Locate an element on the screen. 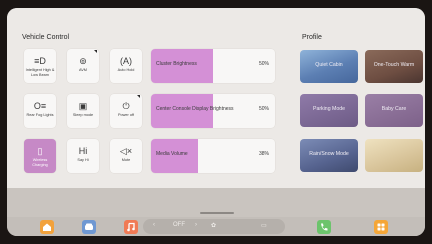  apps-grid-icon is located at coordinates (381, 227).